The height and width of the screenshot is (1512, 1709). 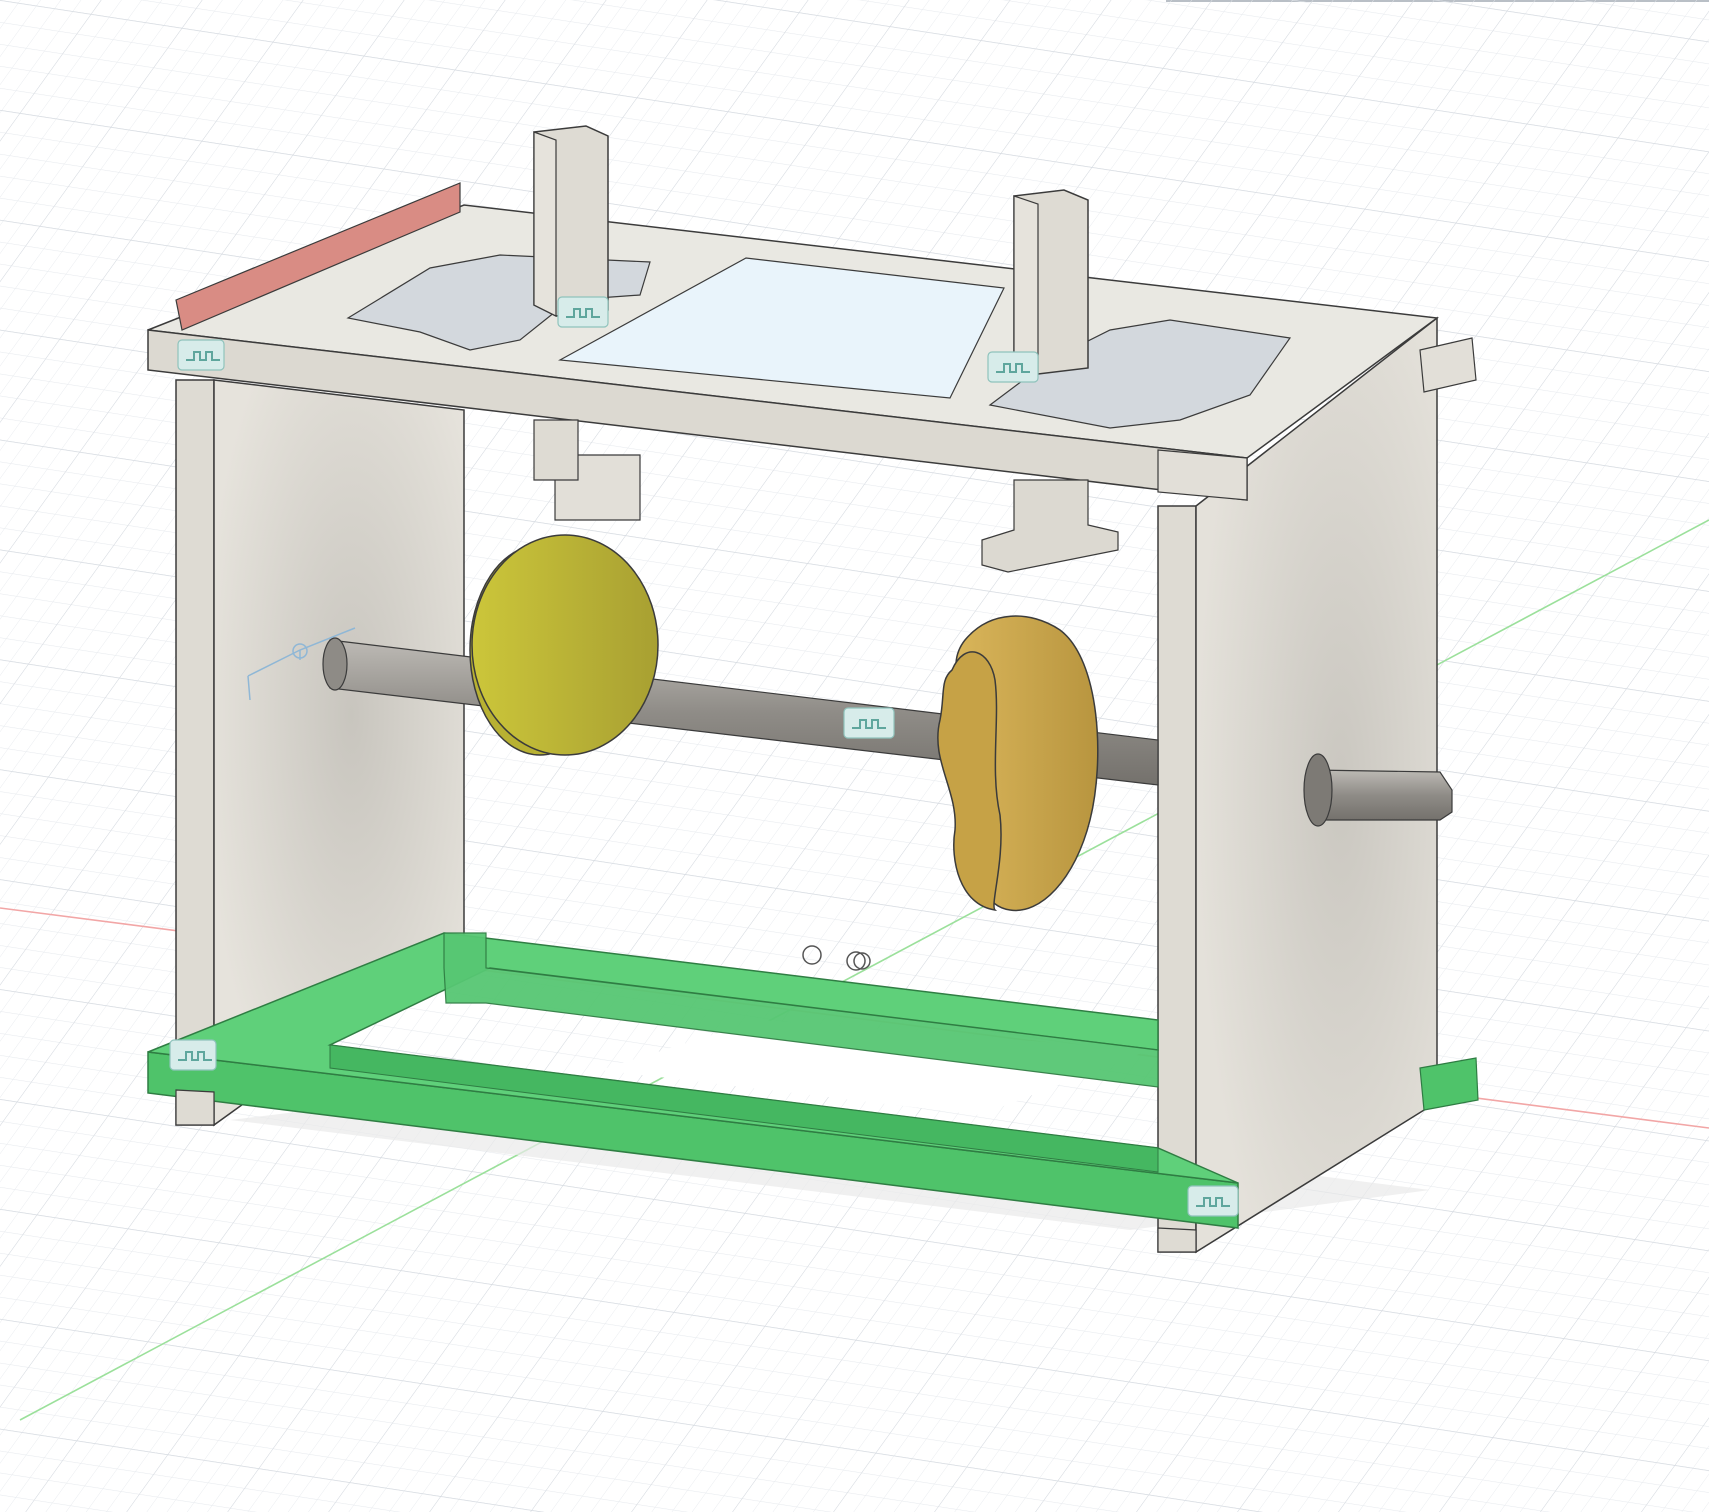 What do you see at coordinates (583, 312) in the screenshot?
I see `joint-icon-top-center` at bounding box center [583, 312].